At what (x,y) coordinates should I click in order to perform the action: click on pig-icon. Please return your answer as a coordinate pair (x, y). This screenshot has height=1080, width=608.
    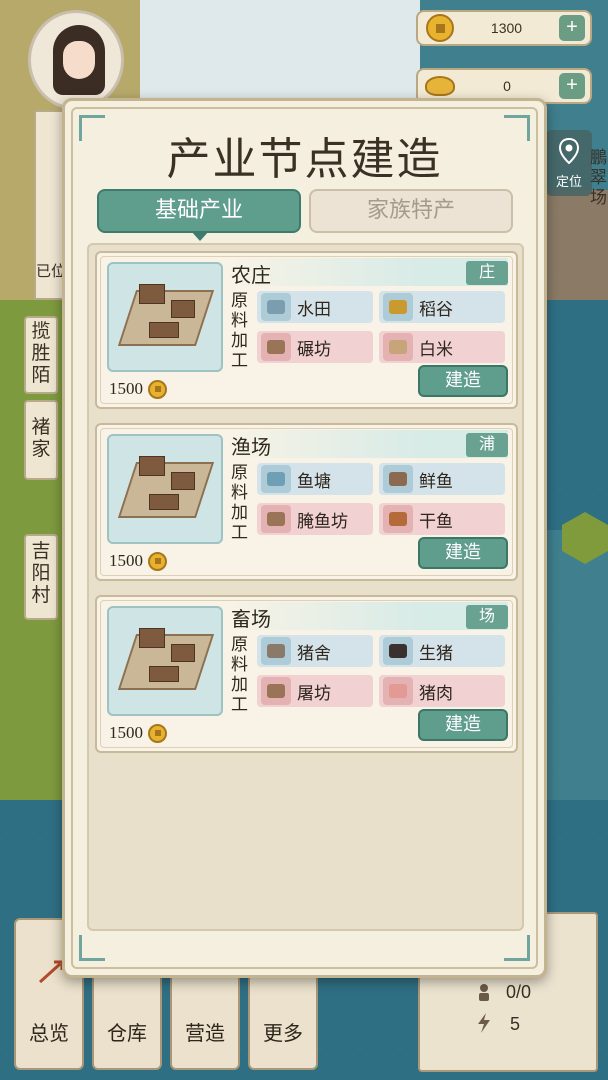
    Looking at the image, I should click on (398, 651).